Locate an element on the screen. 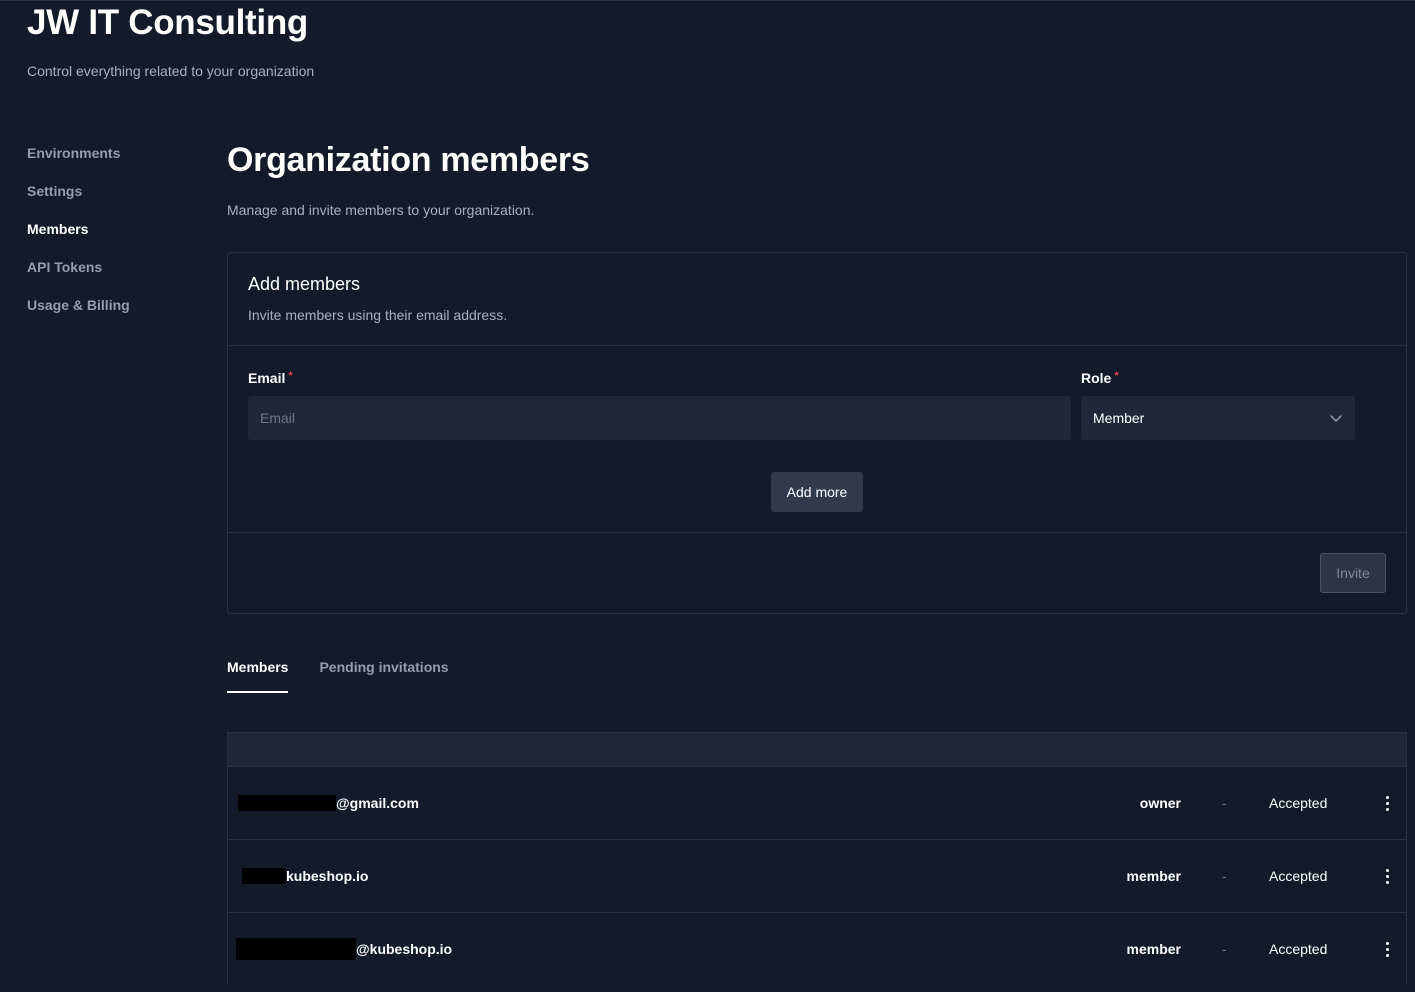  sidebar-item-usage-billing: Usage & Billing is located at coordinates (112, 315).